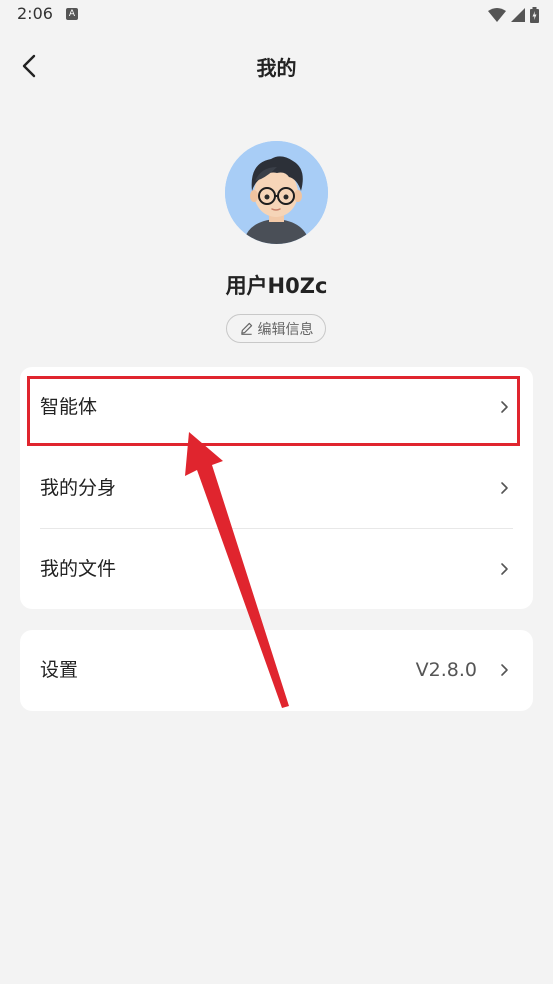  Describe the element at coordinates (497, 15) in the screenshot. I see `wifi-icon` at that location.